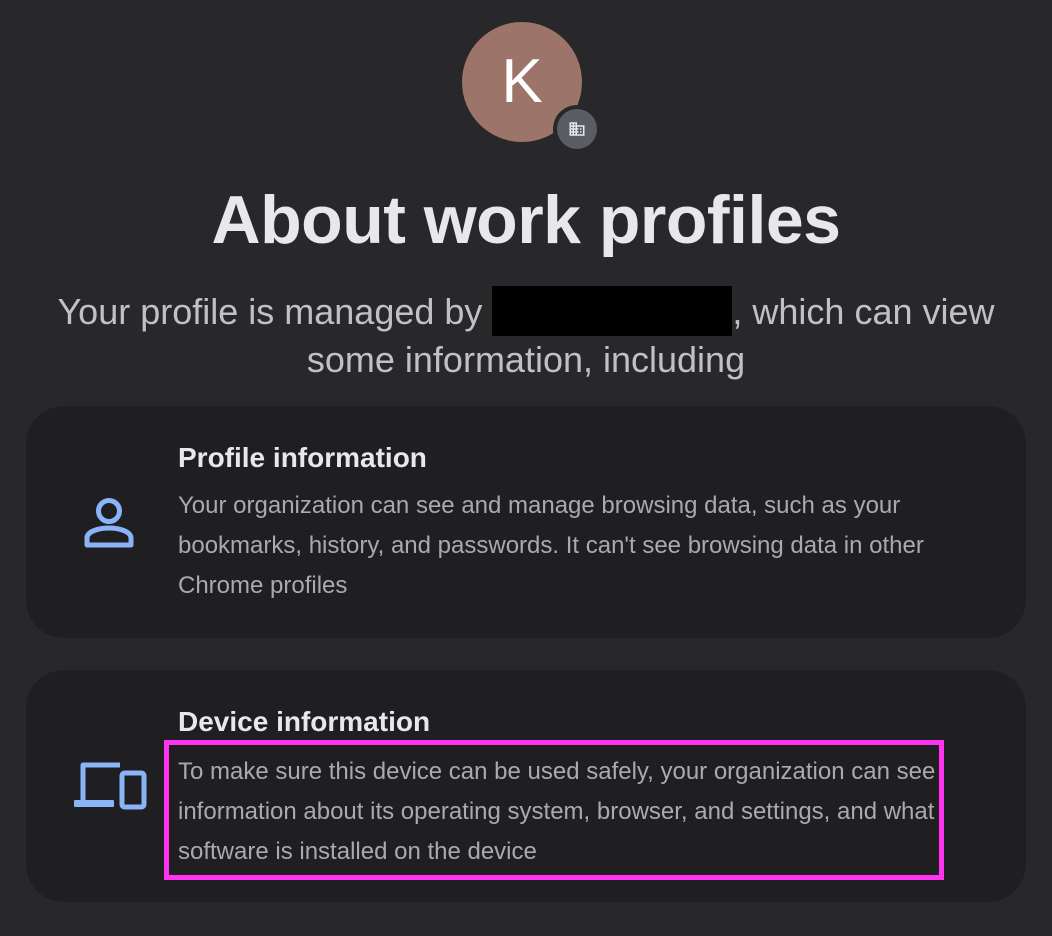 The height and width of the screenshot is (936, 1052). Describe the element at coordinates (304, 721) in the screenshot. I see `device-information-title: Device information` at that location.